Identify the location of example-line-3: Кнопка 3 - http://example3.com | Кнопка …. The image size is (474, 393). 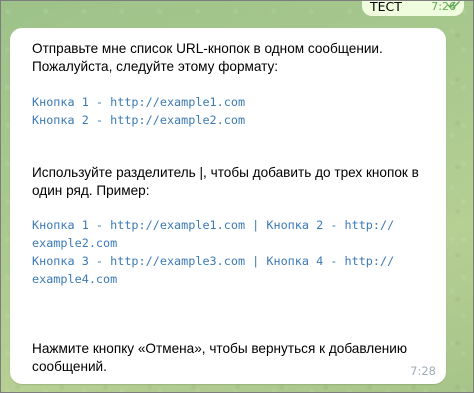
(213, 261).